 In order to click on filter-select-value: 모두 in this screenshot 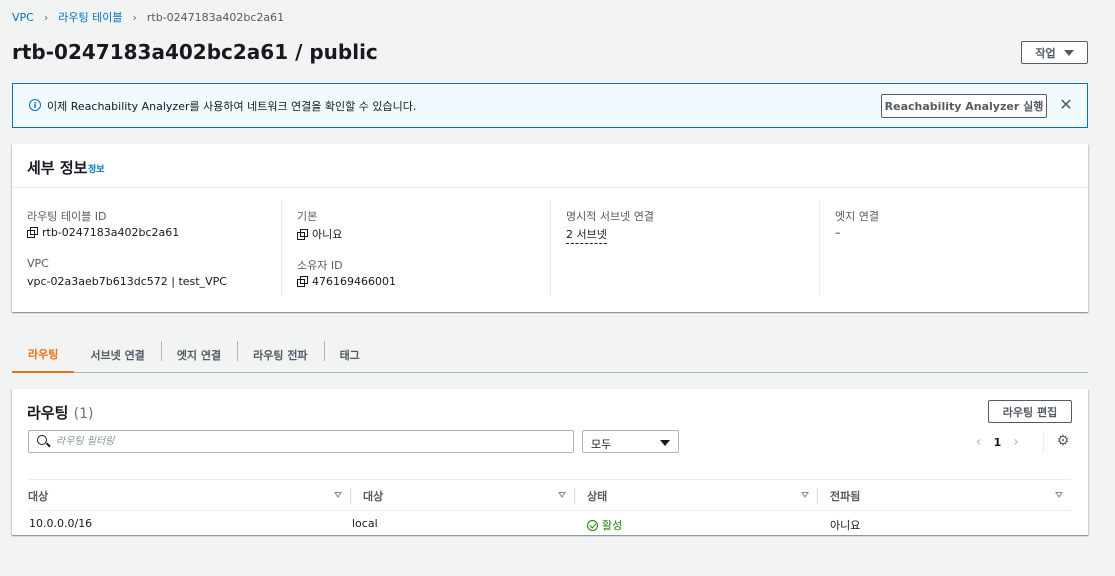, I will do `click(601, 444)`.